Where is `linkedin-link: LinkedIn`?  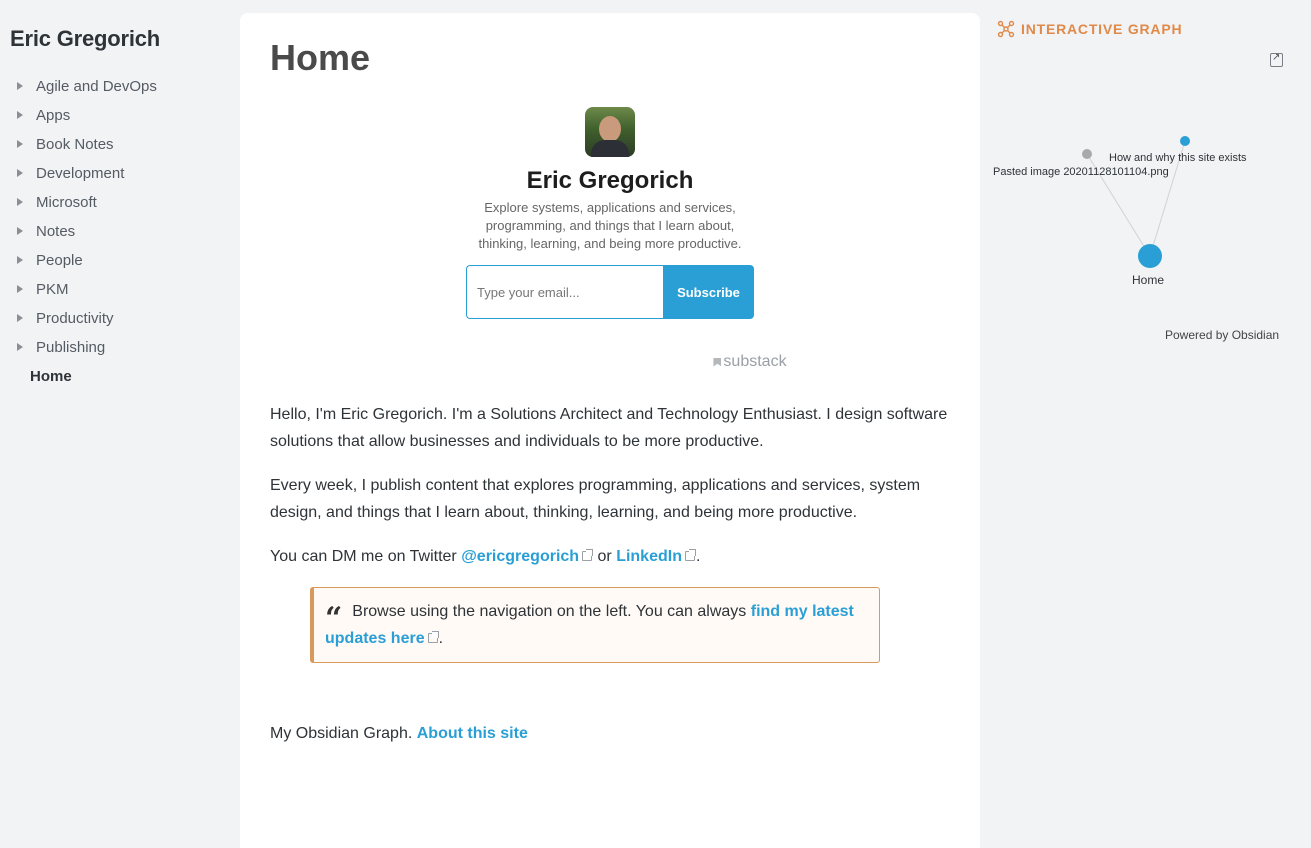
linkedin-link: LinkedIn is located at coordinates (656, 556).